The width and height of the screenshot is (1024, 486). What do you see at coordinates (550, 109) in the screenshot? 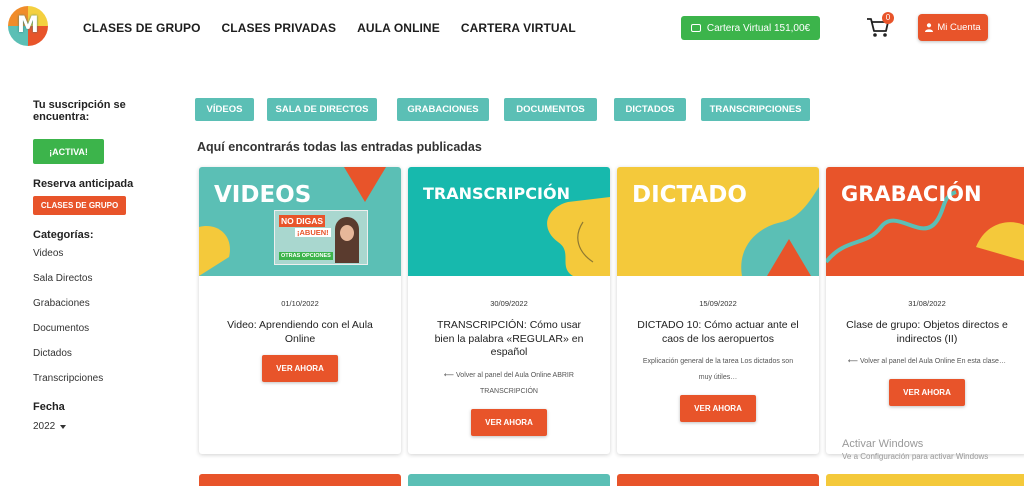
I see `tab-documentos: DOCUMENTOS` at bounding box center [550, 109].